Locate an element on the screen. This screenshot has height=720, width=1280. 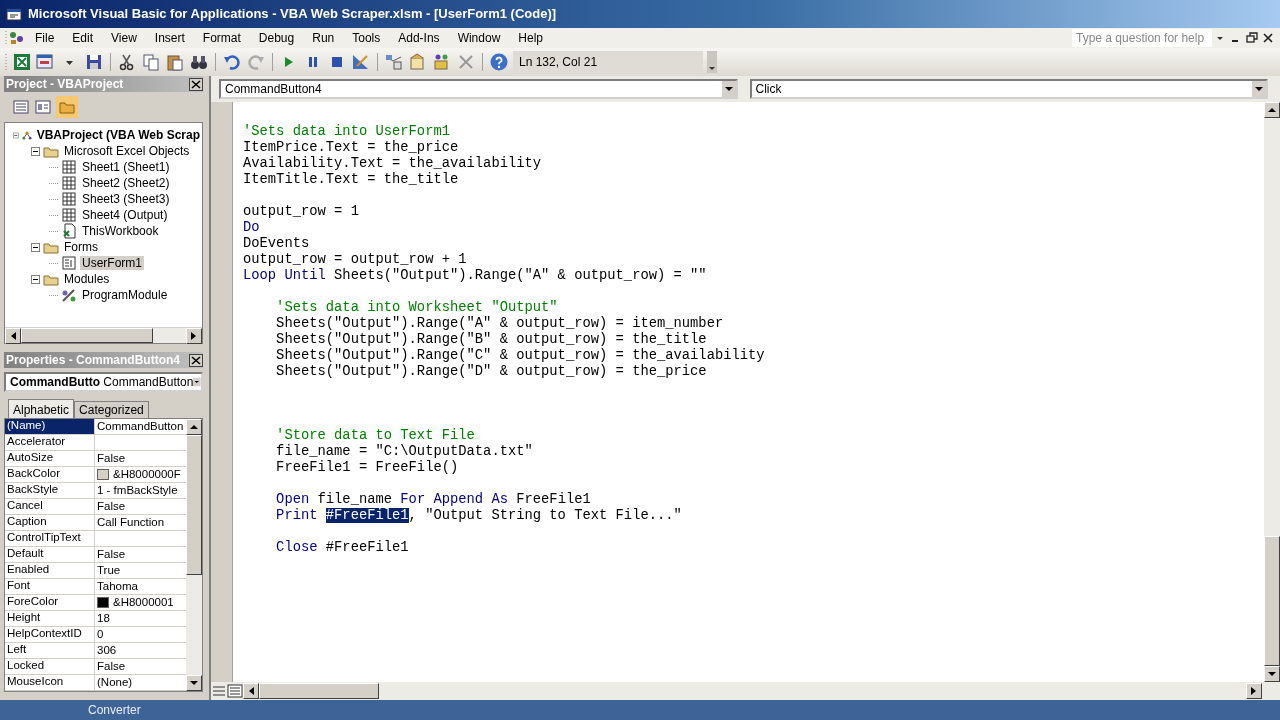
property-value: 18 is located at coordinates (103, 618).